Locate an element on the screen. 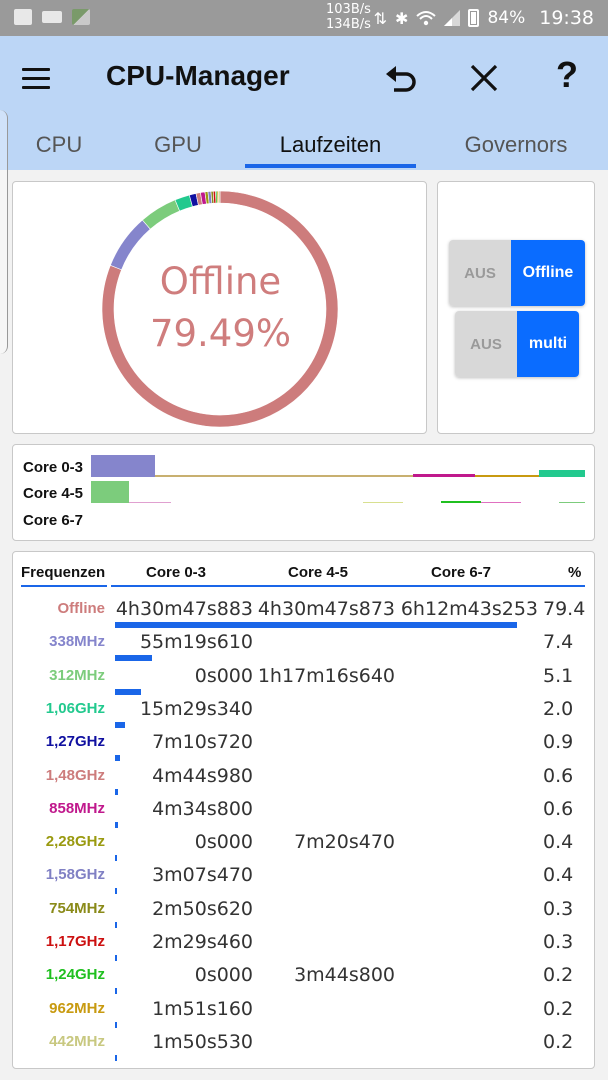 The width and height of the screenshot is (608, 1080). core-label: Core 0-3 is located at coordinates (53, 467).